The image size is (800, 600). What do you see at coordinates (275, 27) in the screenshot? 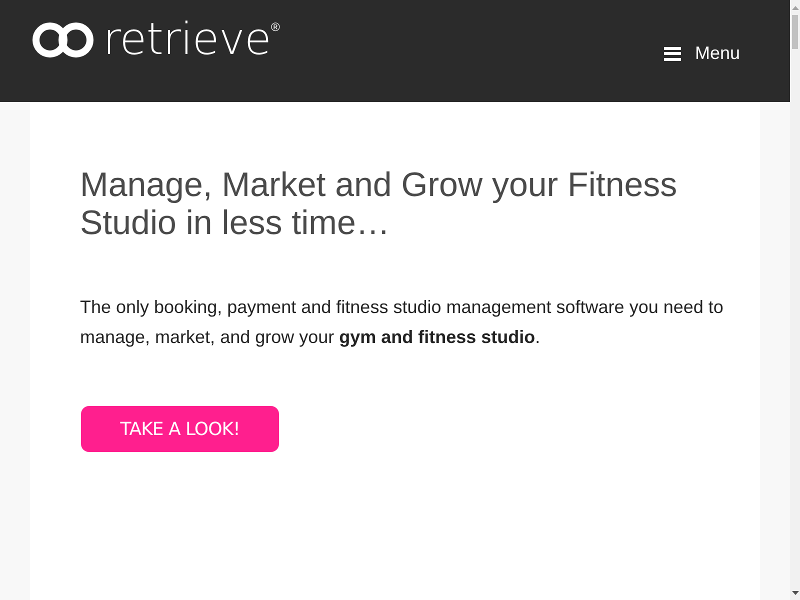
I see `registered-mark: ®` at bounding box center [275, 27].